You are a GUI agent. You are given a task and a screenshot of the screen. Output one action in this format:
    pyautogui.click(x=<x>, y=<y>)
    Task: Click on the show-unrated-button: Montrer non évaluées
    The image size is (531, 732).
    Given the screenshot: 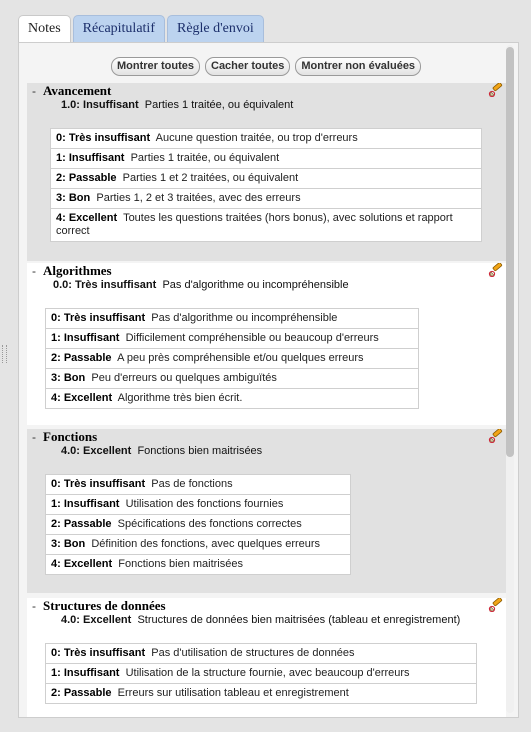 What is the action you would take?
    pyautogui.click(x=358, y=66)
    